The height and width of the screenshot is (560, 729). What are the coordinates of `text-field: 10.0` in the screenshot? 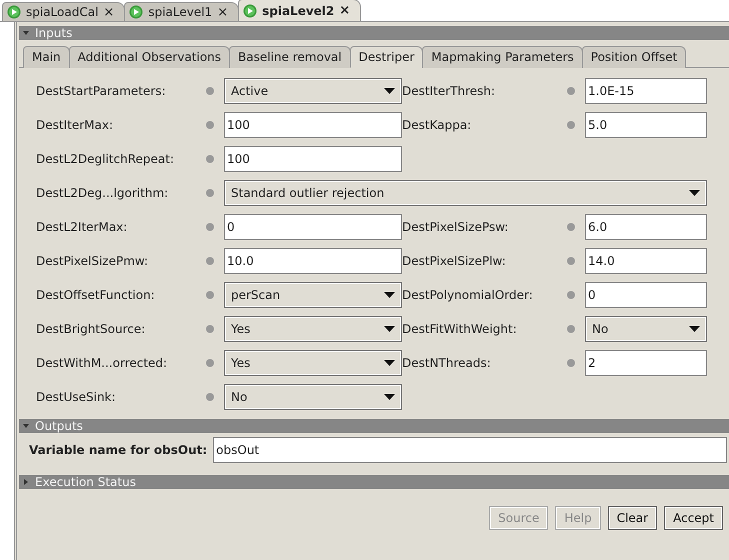 It's located at (313, 261).